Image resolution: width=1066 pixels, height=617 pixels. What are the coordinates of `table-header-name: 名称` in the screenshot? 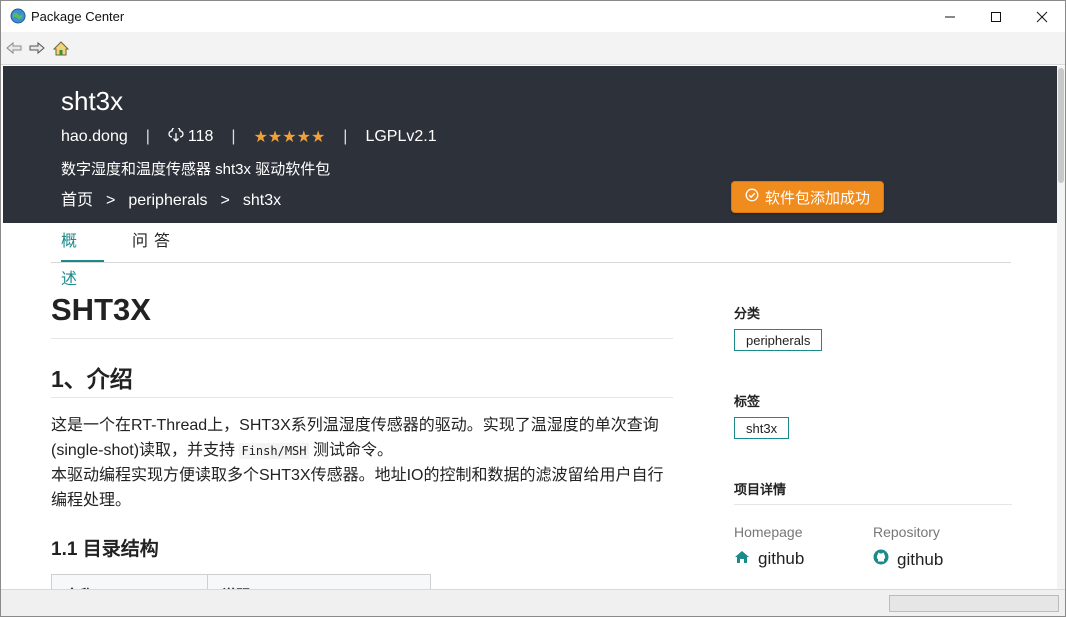 It's located at (130, 582).